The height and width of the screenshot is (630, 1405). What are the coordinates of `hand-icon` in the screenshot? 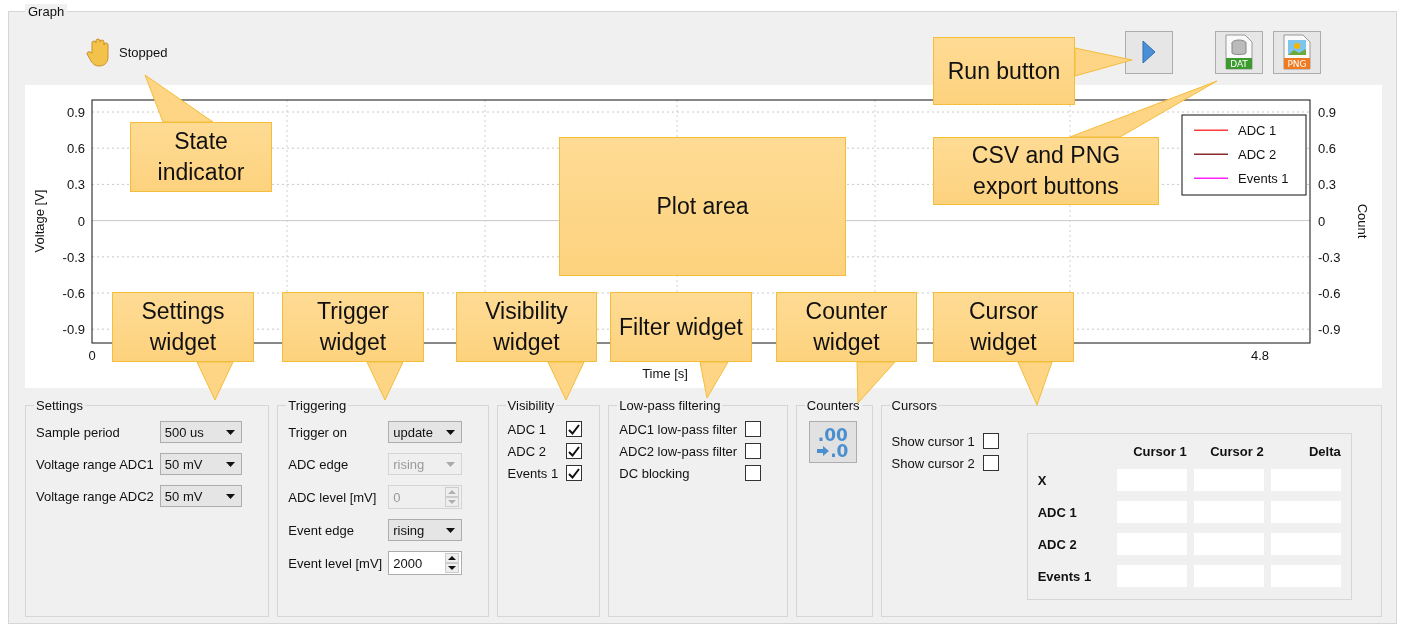 It's located at (98, 52).